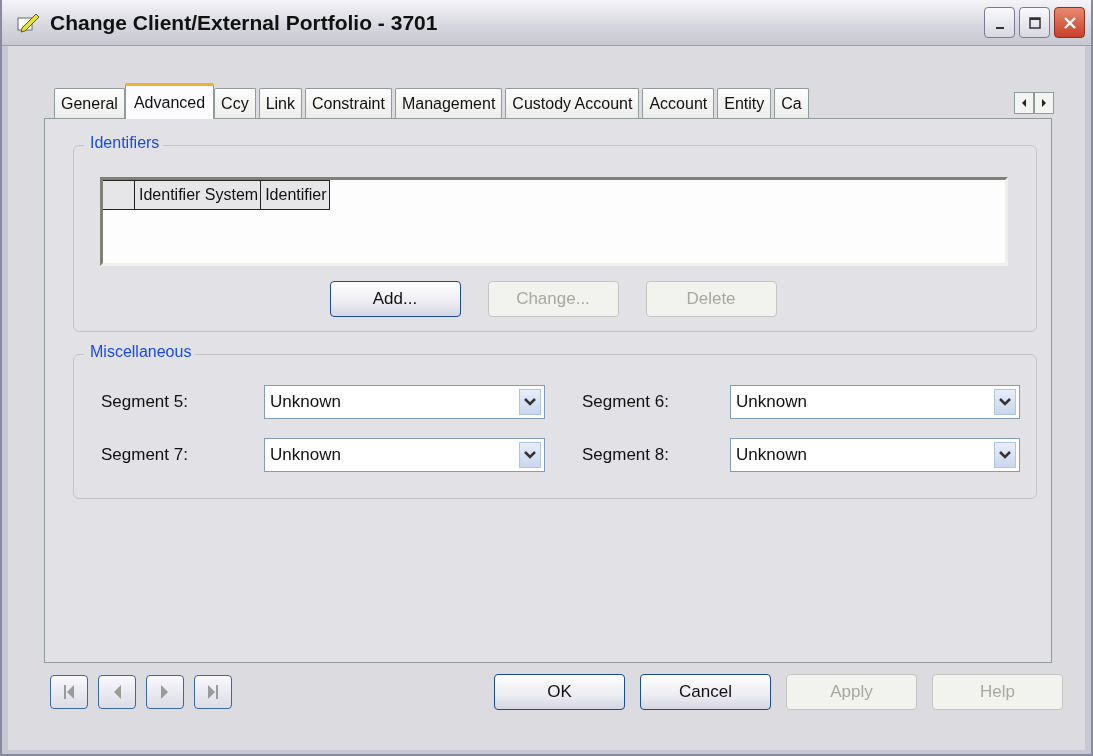 The width and height of the screenshot is (1093, 756). Describe the element at coordinates (89, 103) in the screenshot. I see `tab: General` at that location.